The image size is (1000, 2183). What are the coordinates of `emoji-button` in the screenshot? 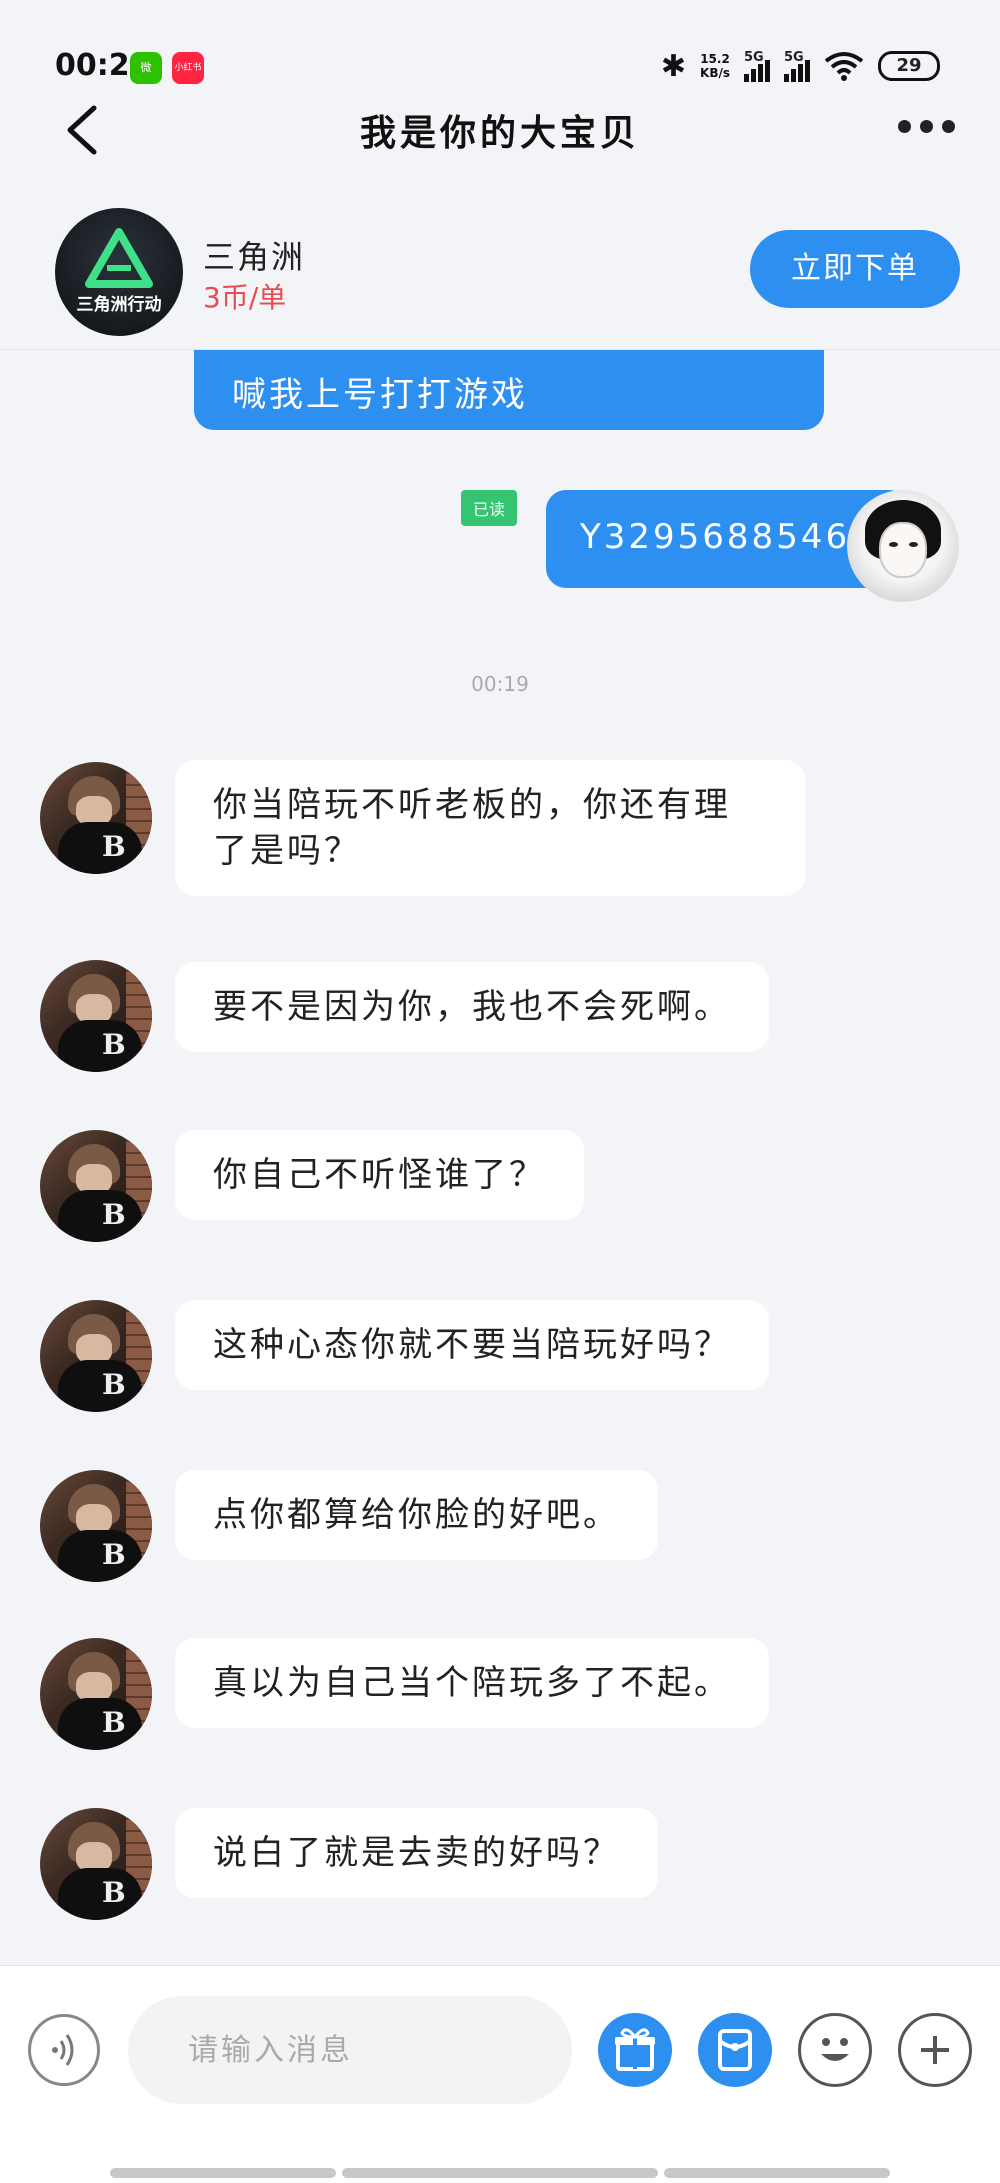 It's located at (835, 2050).